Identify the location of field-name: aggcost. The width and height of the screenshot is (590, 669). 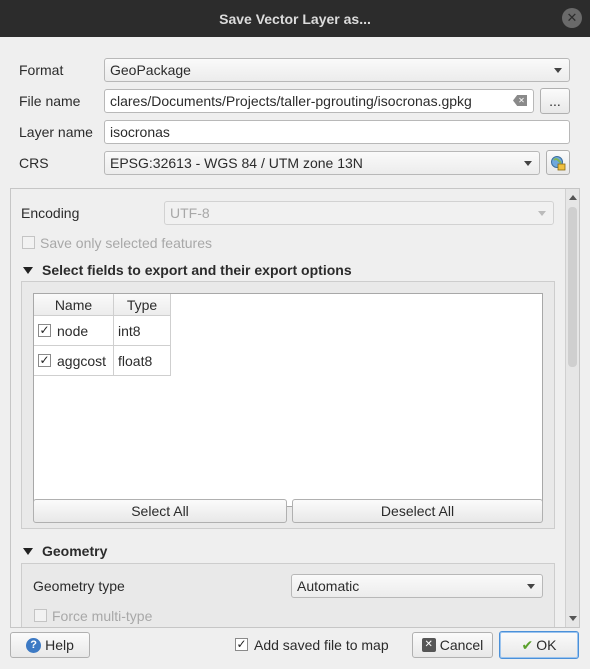
(82, 361).